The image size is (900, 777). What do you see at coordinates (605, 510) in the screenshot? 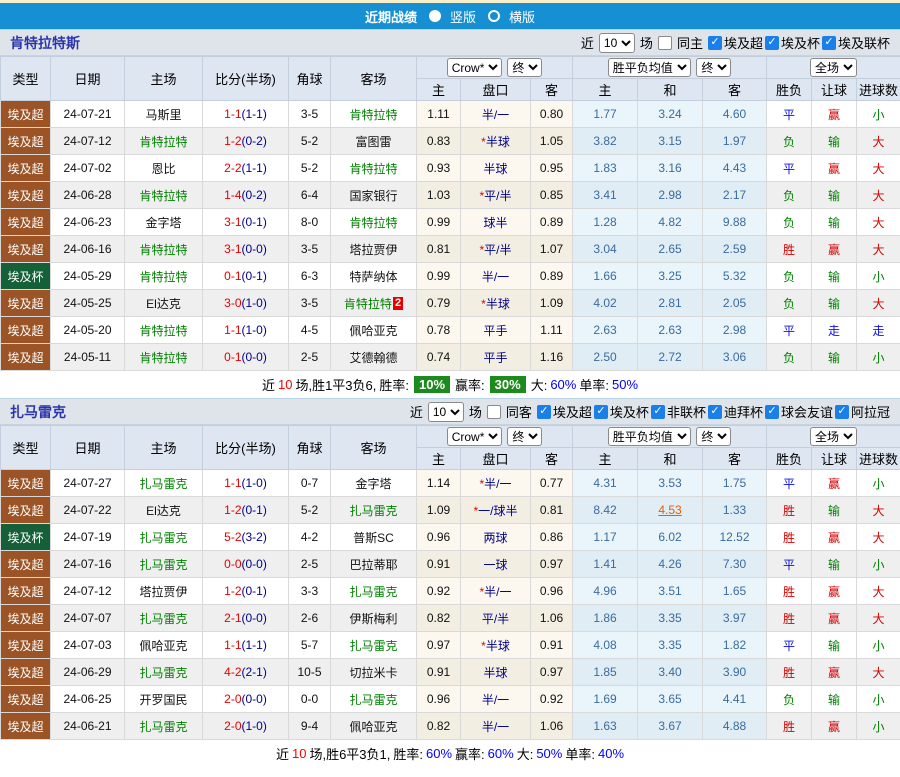
I see `avg-home-cell: 8.42` at bounding box center [605, 510].